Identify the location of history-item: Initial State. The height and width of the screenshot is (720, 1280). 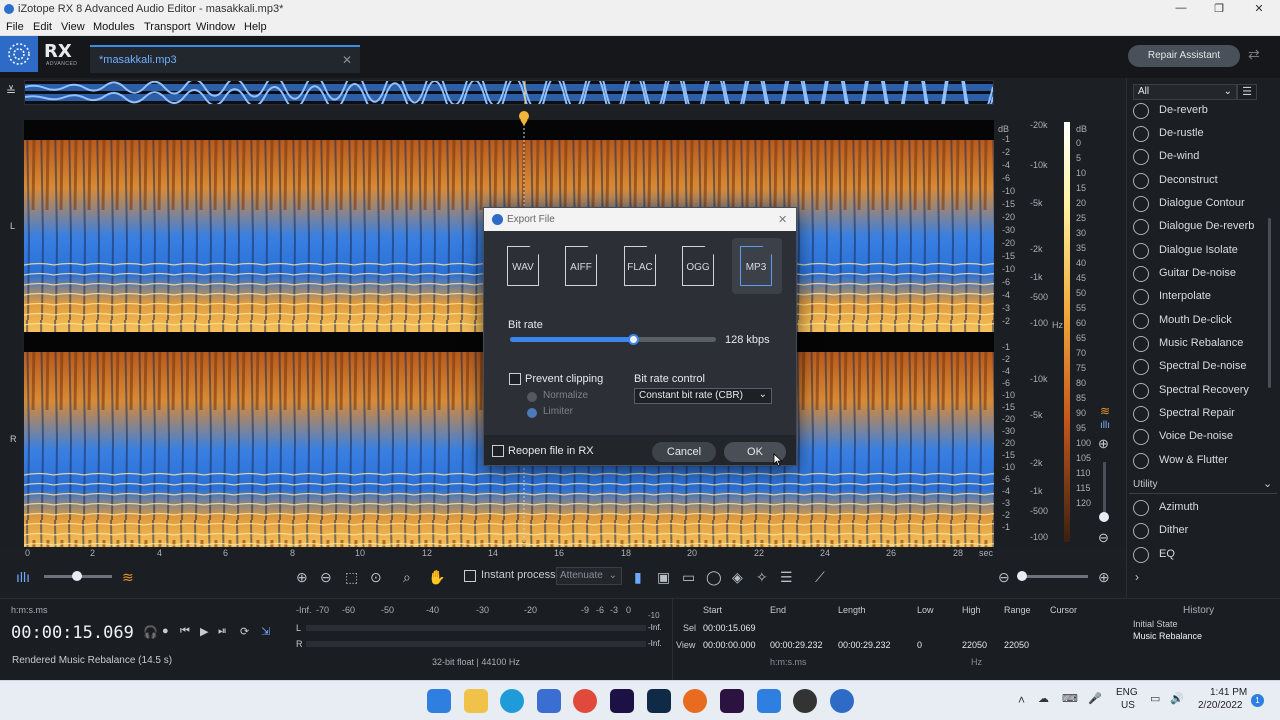
(1155, 624).